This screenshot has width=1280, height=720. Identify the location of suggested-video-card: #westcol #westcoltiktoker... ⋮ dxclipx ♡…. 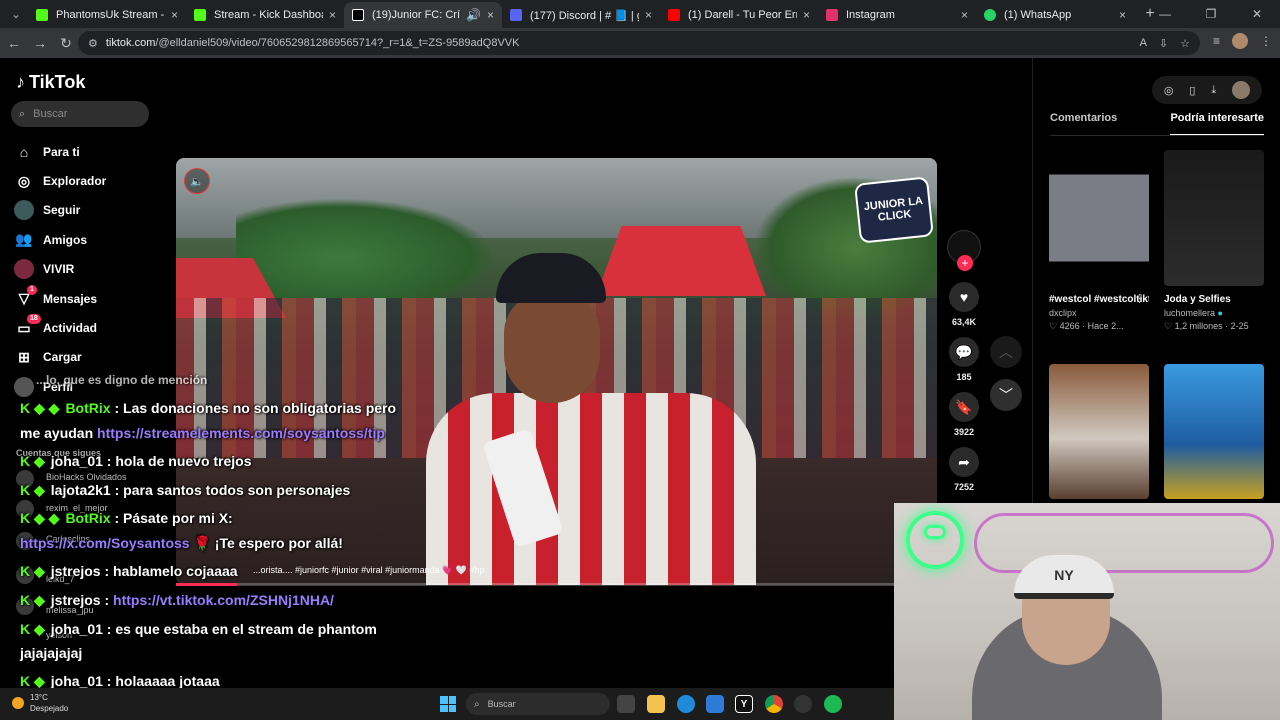
(1099, 241).